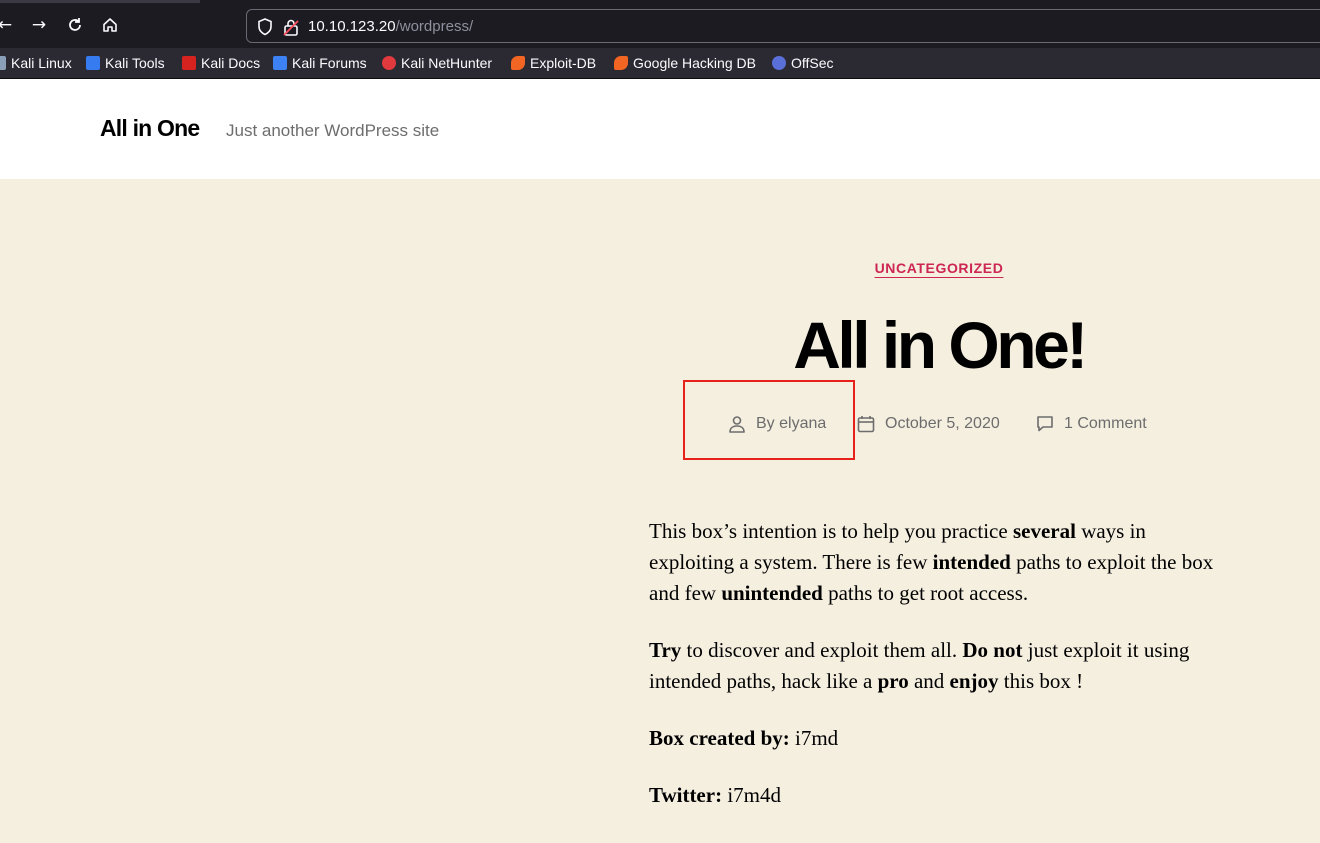 Image resolution: width=1320 pixels, height=843 pixels. Describe the element at coordinates (329, 63) in the screenshot. I see `bookmark-label: Kali Forums` at that location.